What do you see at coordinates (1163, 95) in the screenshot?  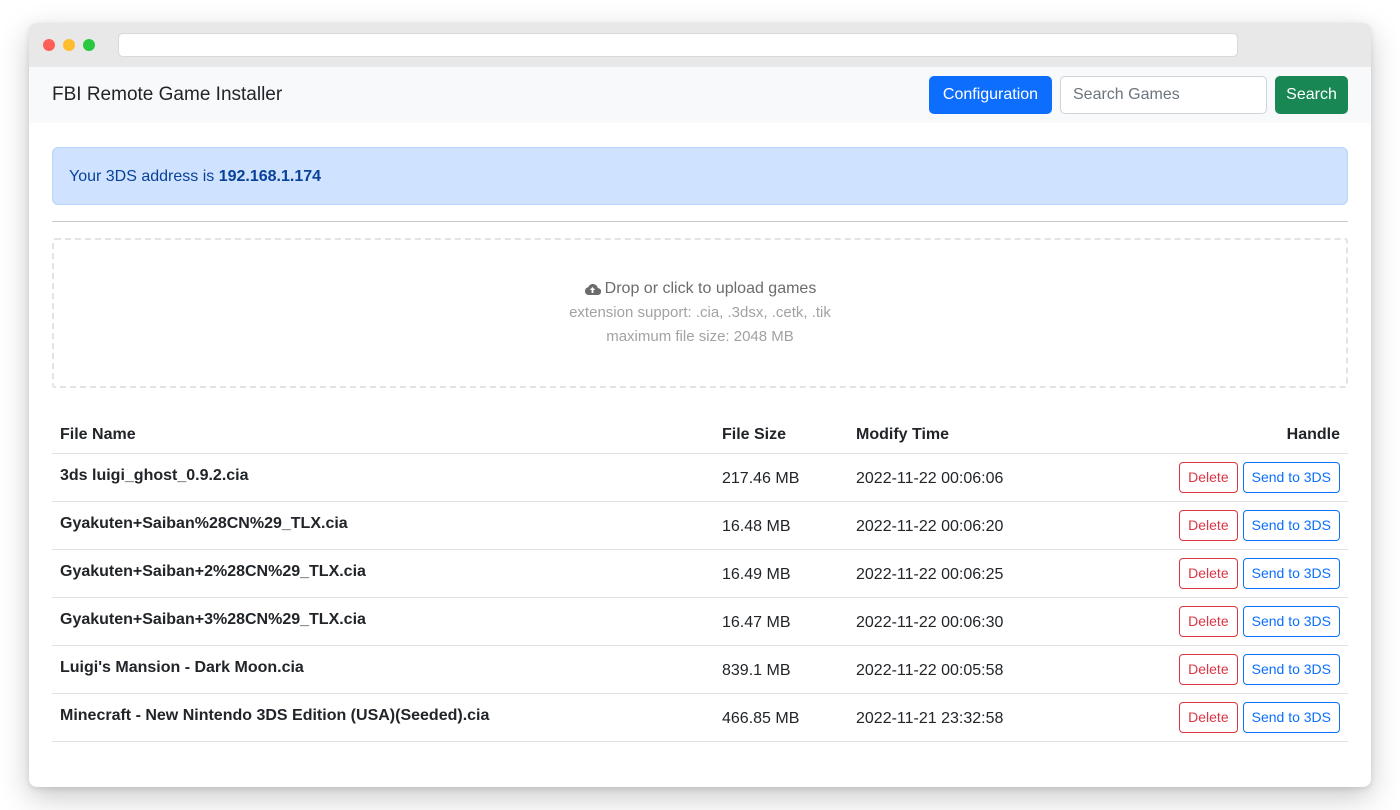 I see `search-input` at bounding box center [1163, 95].